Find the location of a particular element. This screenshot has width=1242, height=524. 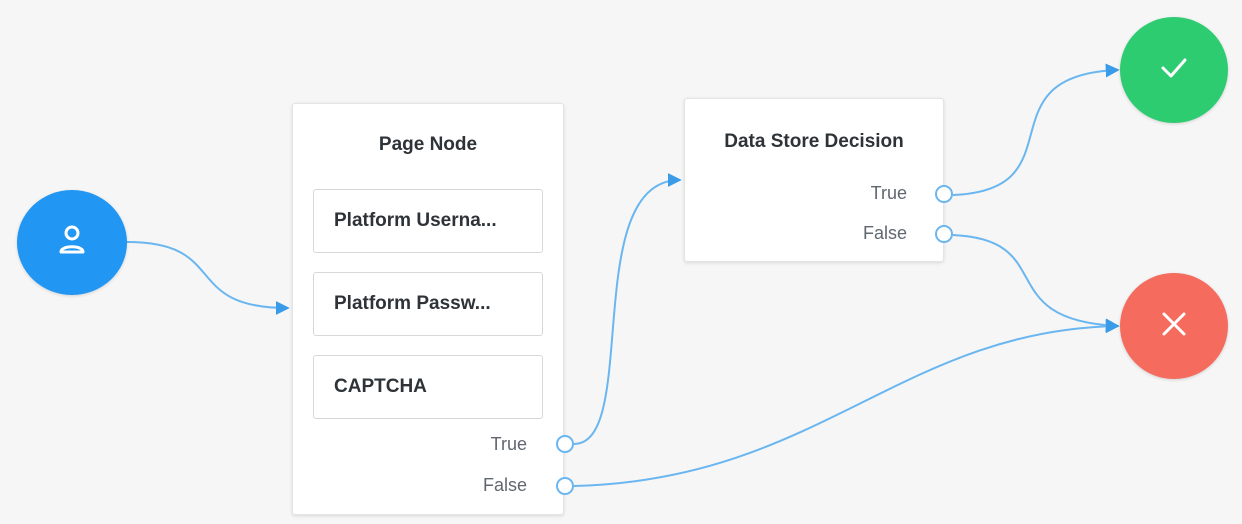

wire-page-false-to-failure is located at coordinates (846, 403).